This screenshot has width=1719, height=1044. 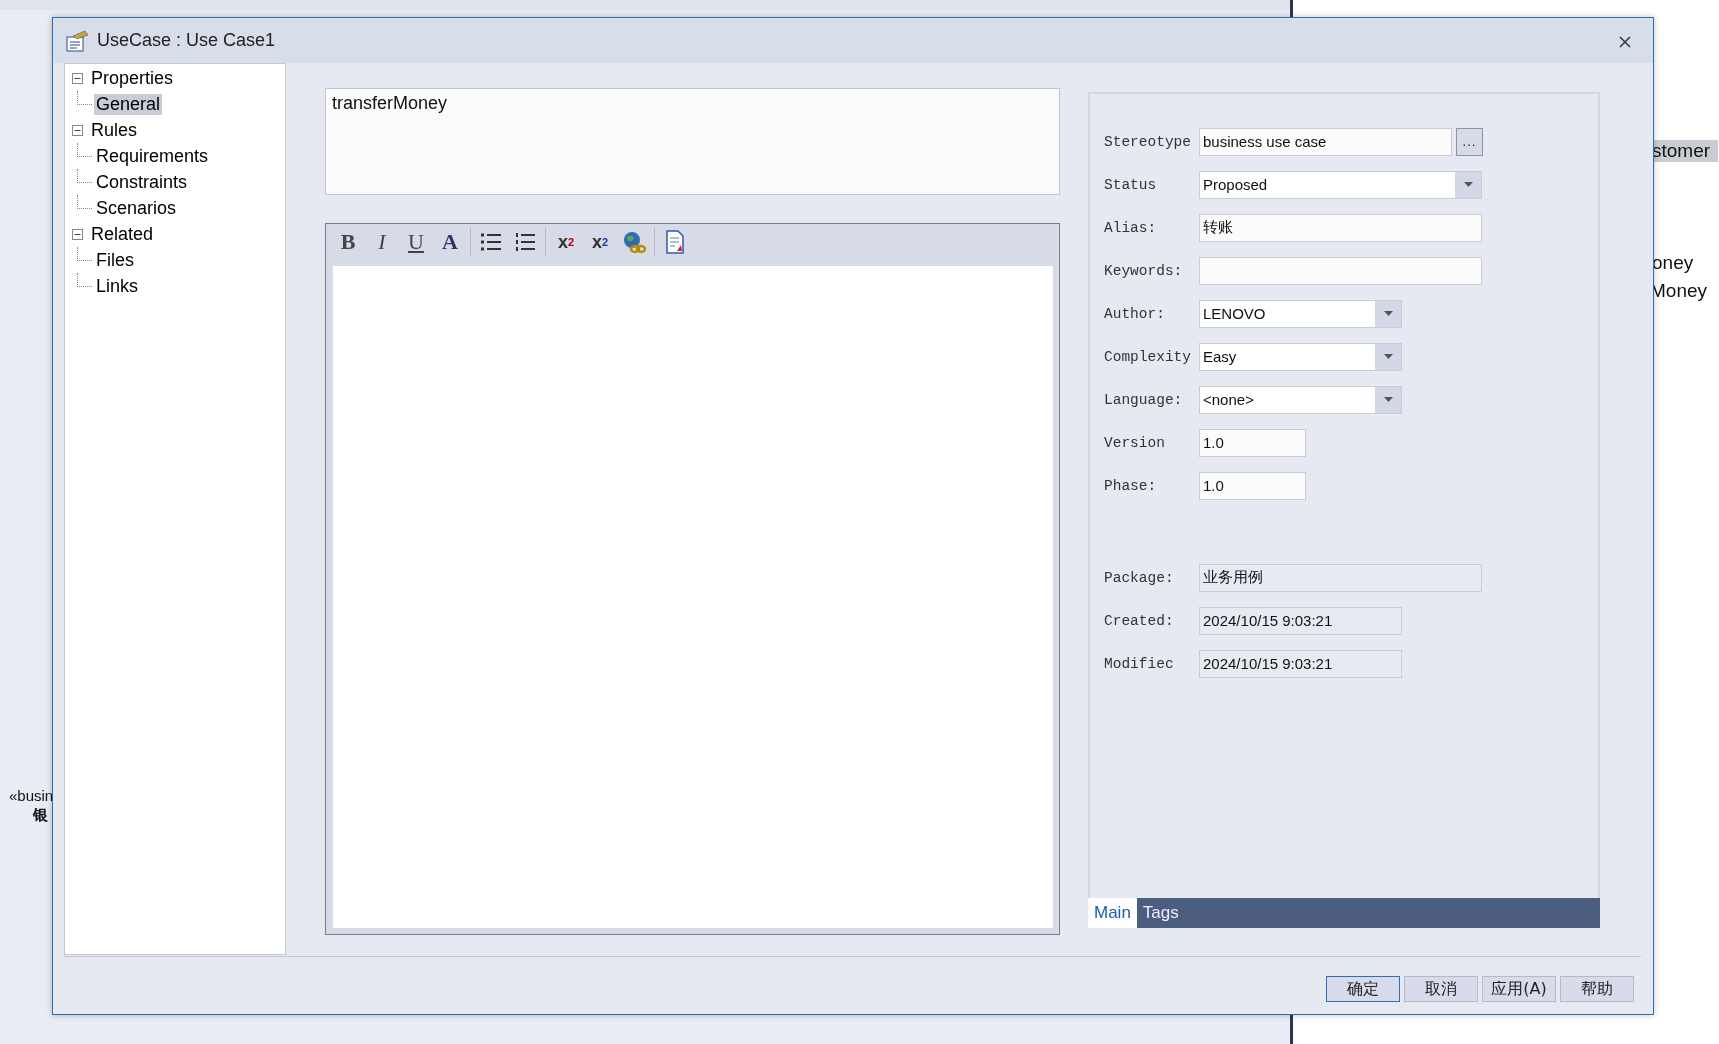 What do you see at coordinates (1340, 577) in the screenshot?
I see `readonly-field: 业务用例` at bounding box center [1340, 577].